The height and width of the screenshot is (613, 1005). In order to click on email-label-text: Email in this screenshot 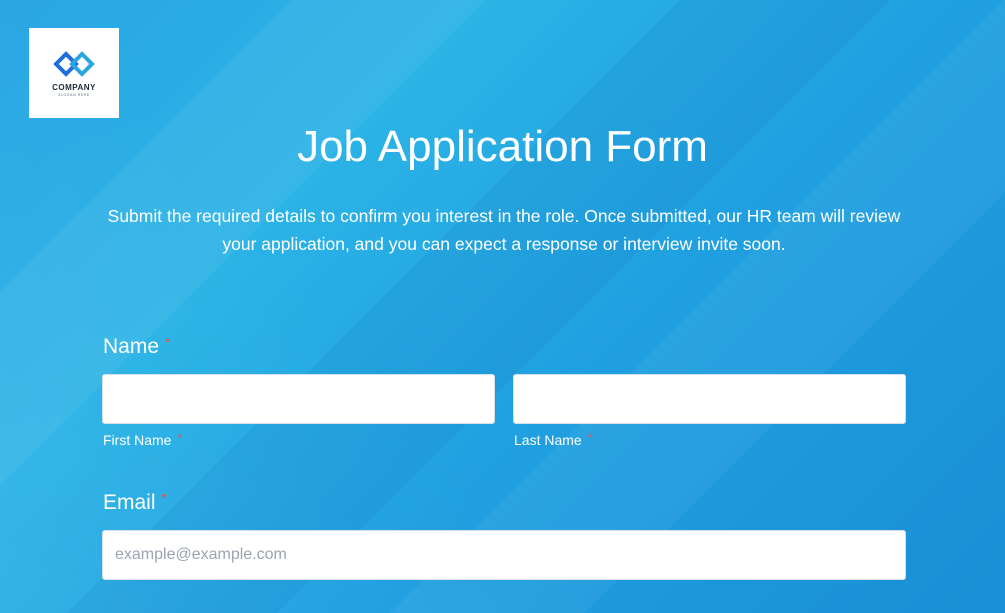, I will do `click(129, 502)`.